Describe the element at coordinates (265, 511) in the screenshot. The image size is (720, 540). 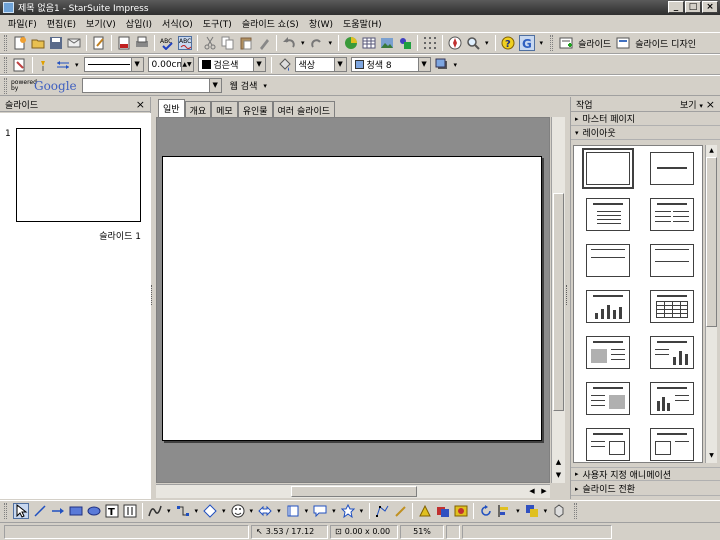
I see `block-arrows-icon` at that location.